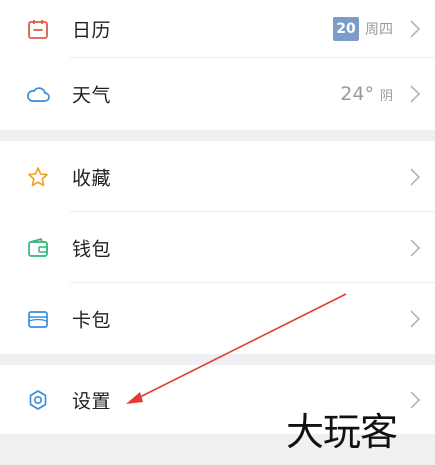 The height and width of the screenshot is (465, 435). I want to click on weather-condition-text: 阴, so click(386, 96).